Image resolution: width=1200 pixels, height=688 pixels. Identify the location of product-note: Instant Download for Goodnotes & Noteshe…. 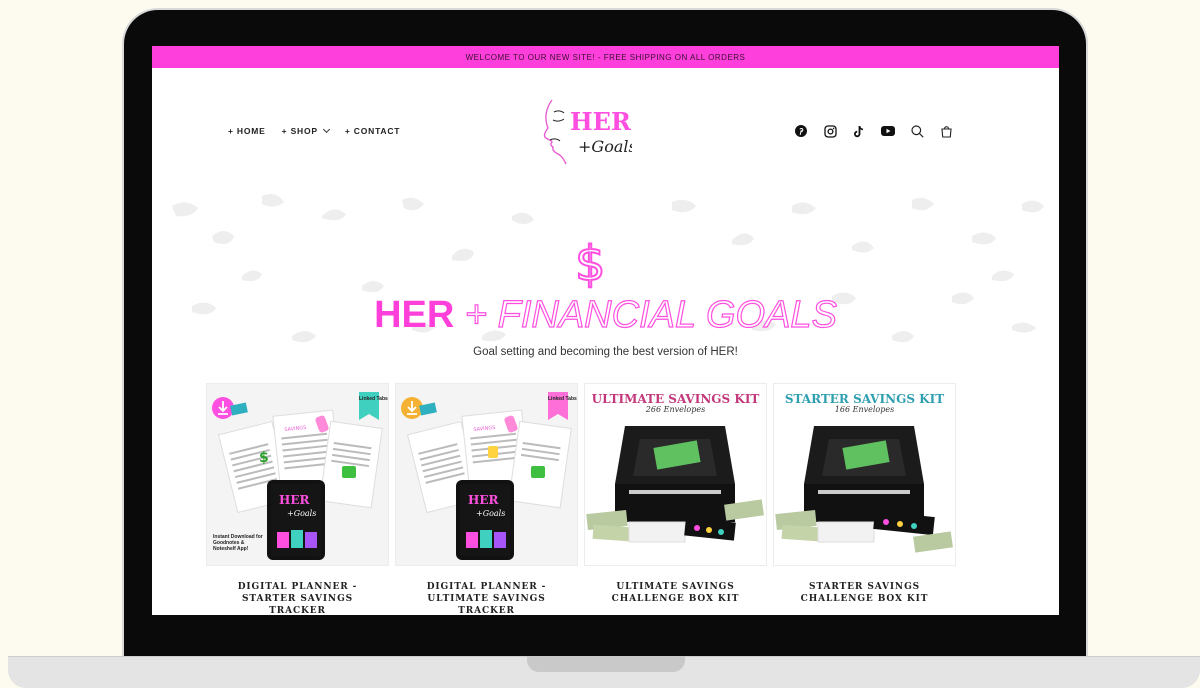
(238, 543).